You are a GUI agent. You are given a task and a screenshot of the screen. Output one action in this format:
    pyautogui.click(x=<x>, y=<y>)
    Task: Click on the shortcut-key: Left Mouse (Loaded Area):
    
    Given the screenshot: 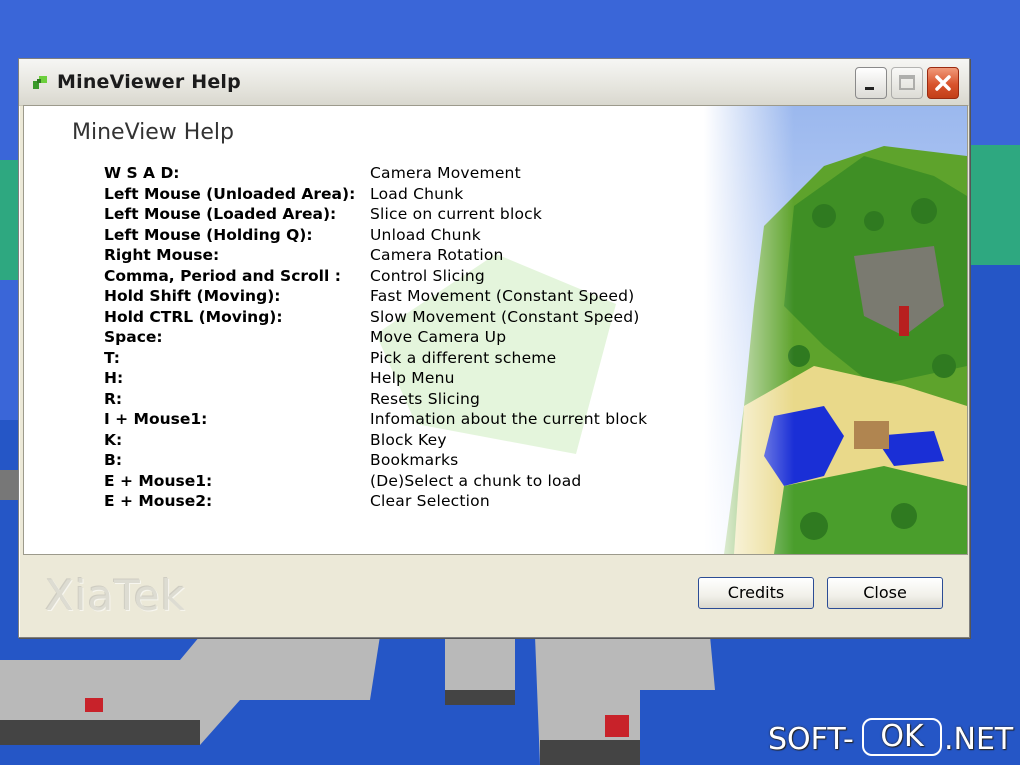 What is the action you would take?
    pyautogui.click(x=220, y=214)
    